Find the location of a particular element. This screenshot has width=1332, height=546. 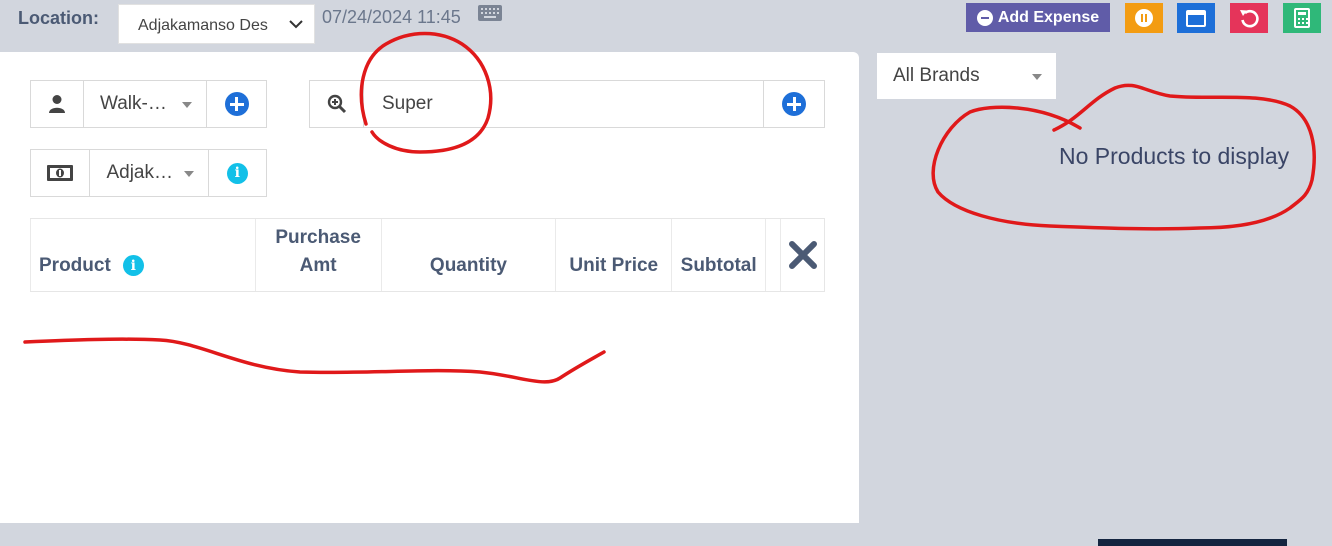

col-product-label: Product is located at coordinates (75, 265).